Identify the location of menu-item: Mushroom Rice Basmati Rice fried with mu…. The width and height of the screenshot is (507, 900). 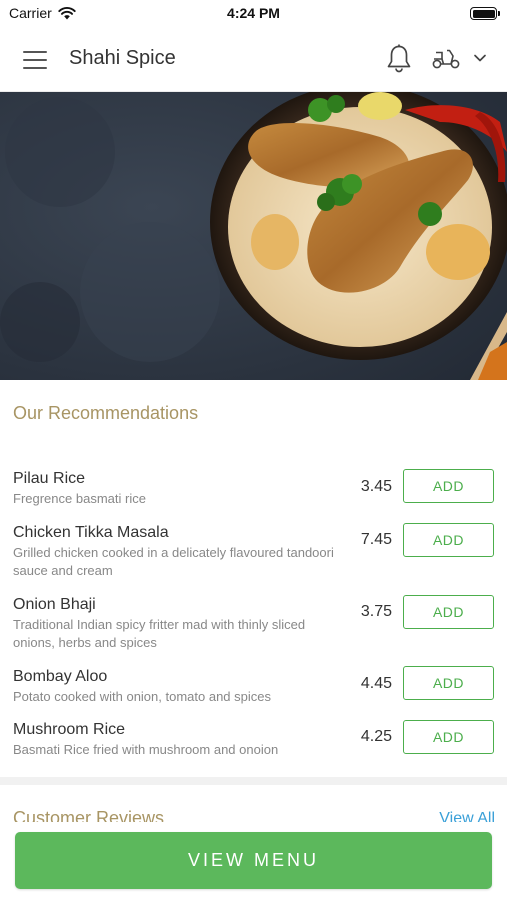
(253, 742).